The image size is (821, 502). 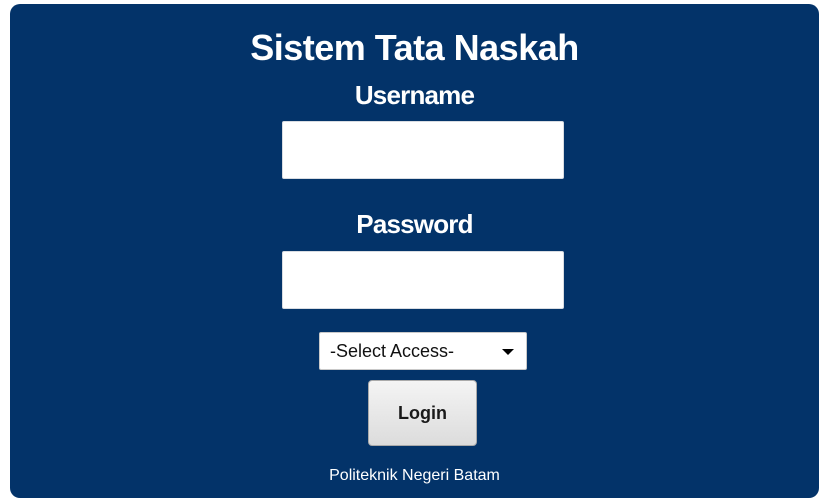 I want to click on access-select: -Select Access-, so click(x=423, y=351).